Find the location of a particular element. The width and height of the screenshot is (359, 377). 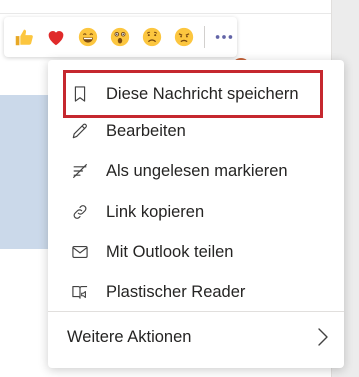

laughing-face-icon is located at coordinates (88, 37).